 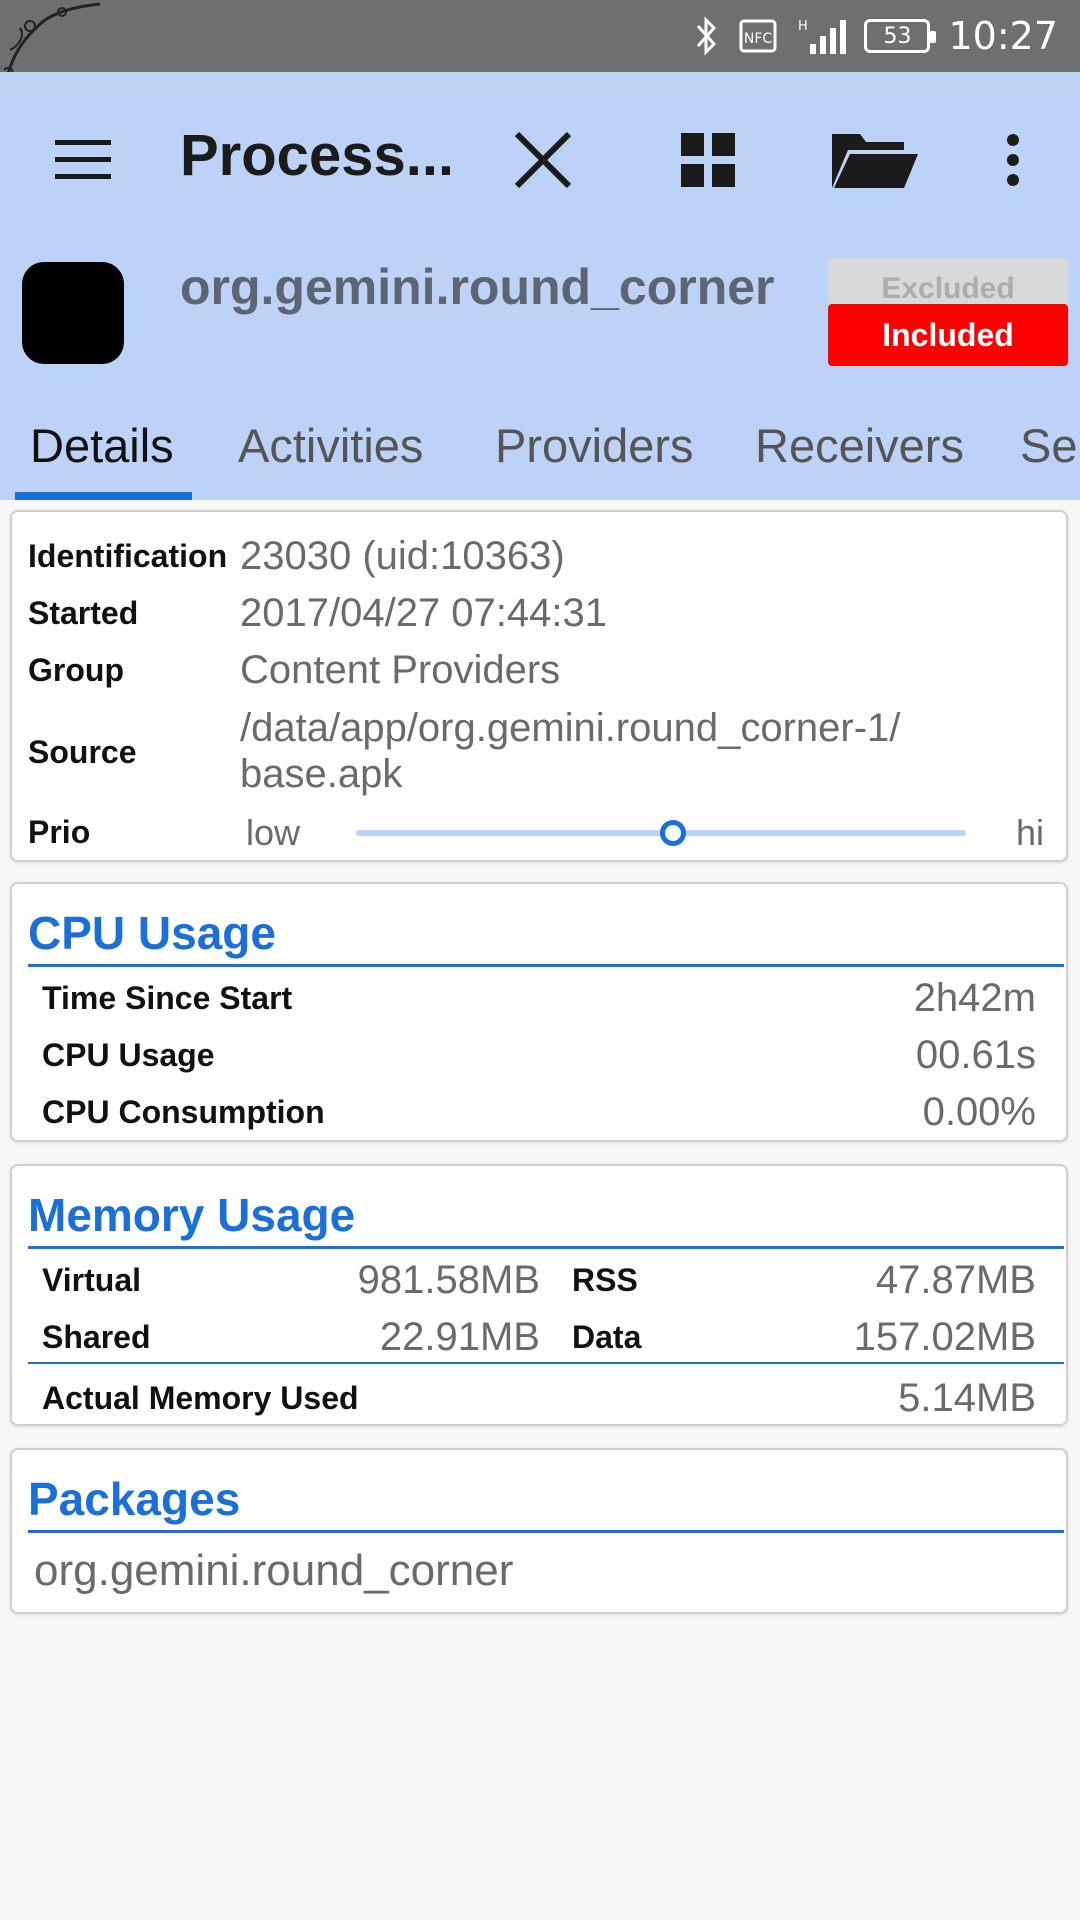 I want to click on tab-indicator, so click(x=103, y=496).